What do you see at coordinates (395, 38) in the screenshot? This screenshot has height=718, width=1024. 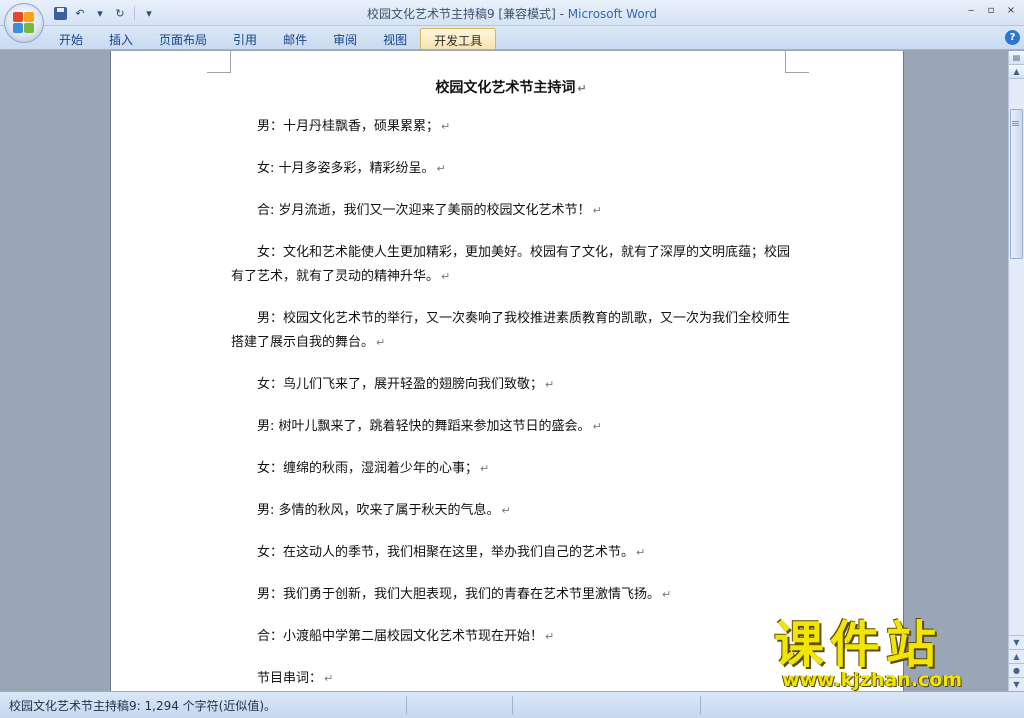 I see `tab-view: 视图` at bounding box center [395, 38].